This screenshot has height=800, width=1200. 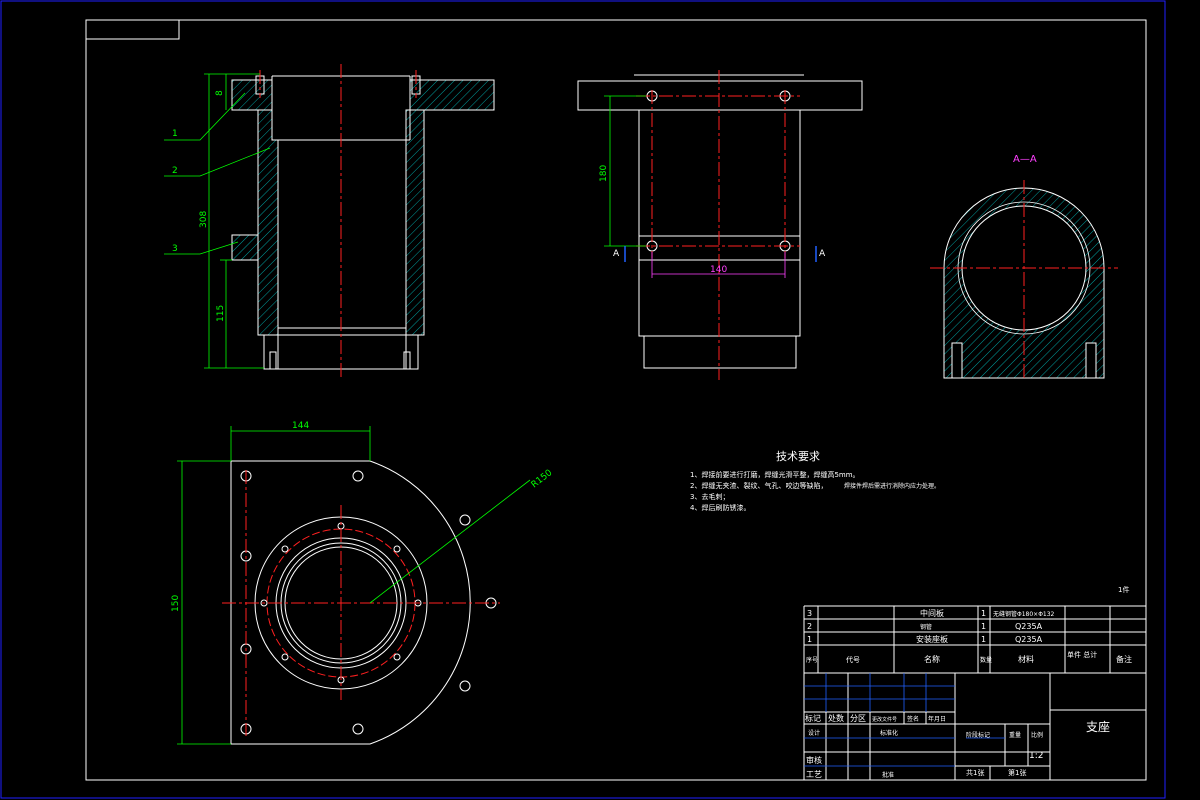 What do you see at coordinates (1098, 726) in the screenshot?
I see `tb-drawing-name: 支座` at bounding box center [1098, 726].